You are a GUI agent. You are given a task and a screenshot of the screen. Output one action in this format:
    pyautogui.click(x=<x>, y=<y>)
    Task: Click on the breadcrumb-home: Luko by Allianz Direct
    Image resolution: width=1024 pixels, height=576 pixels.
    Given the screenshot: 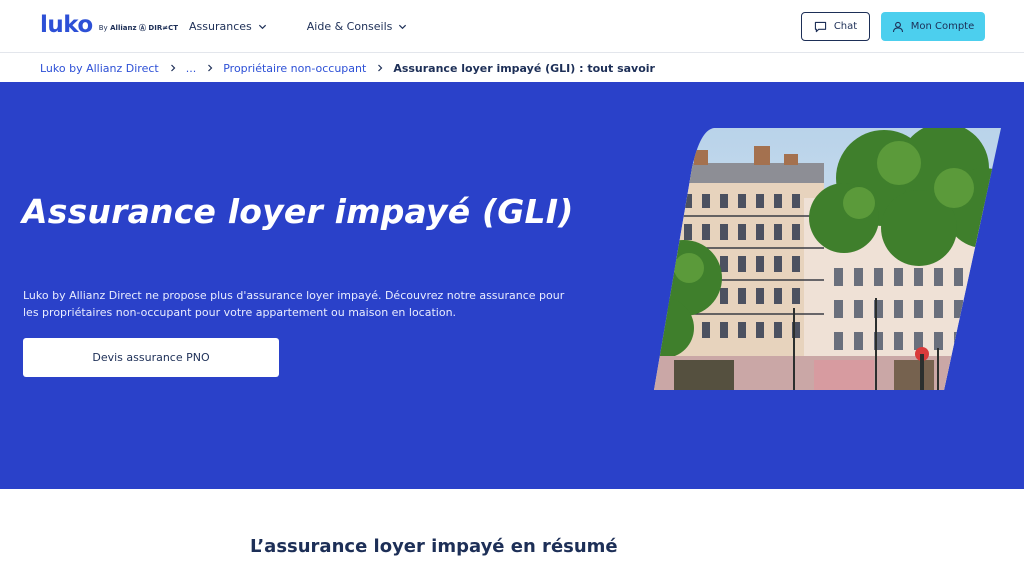 What is the action you would take?
    pyautogui.click(x=99, y=68)
    